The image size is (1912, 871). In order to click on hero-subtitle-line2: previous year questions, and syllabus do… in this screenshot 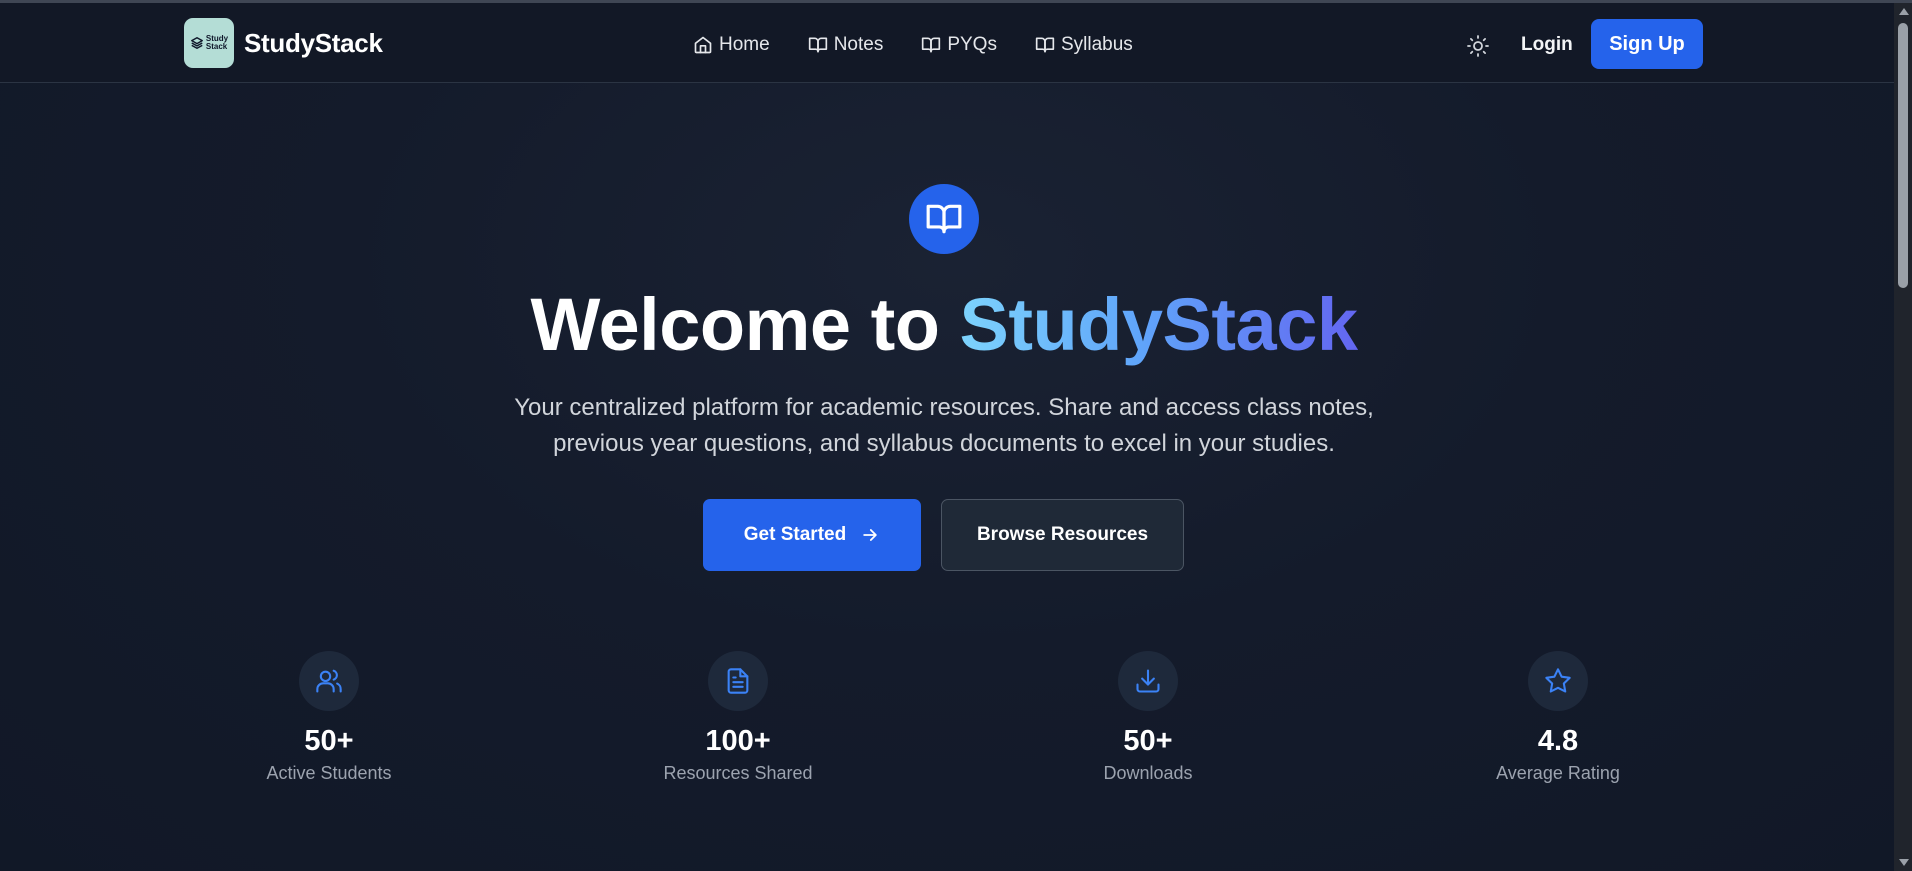, I will do `click(944, 443)`.